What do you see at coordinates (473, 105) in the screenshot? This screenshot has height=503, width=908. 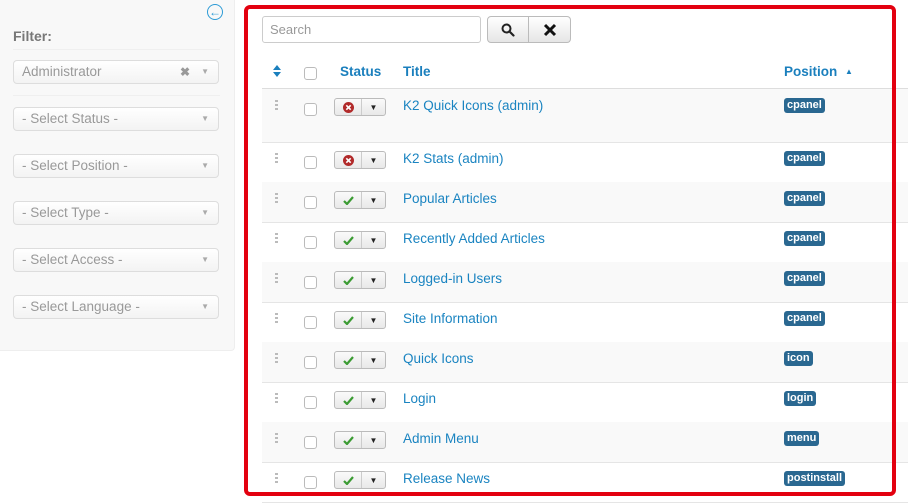 I see `module-title-link: K2 Quick Icons (admin)` at bounding box center [473, 105].